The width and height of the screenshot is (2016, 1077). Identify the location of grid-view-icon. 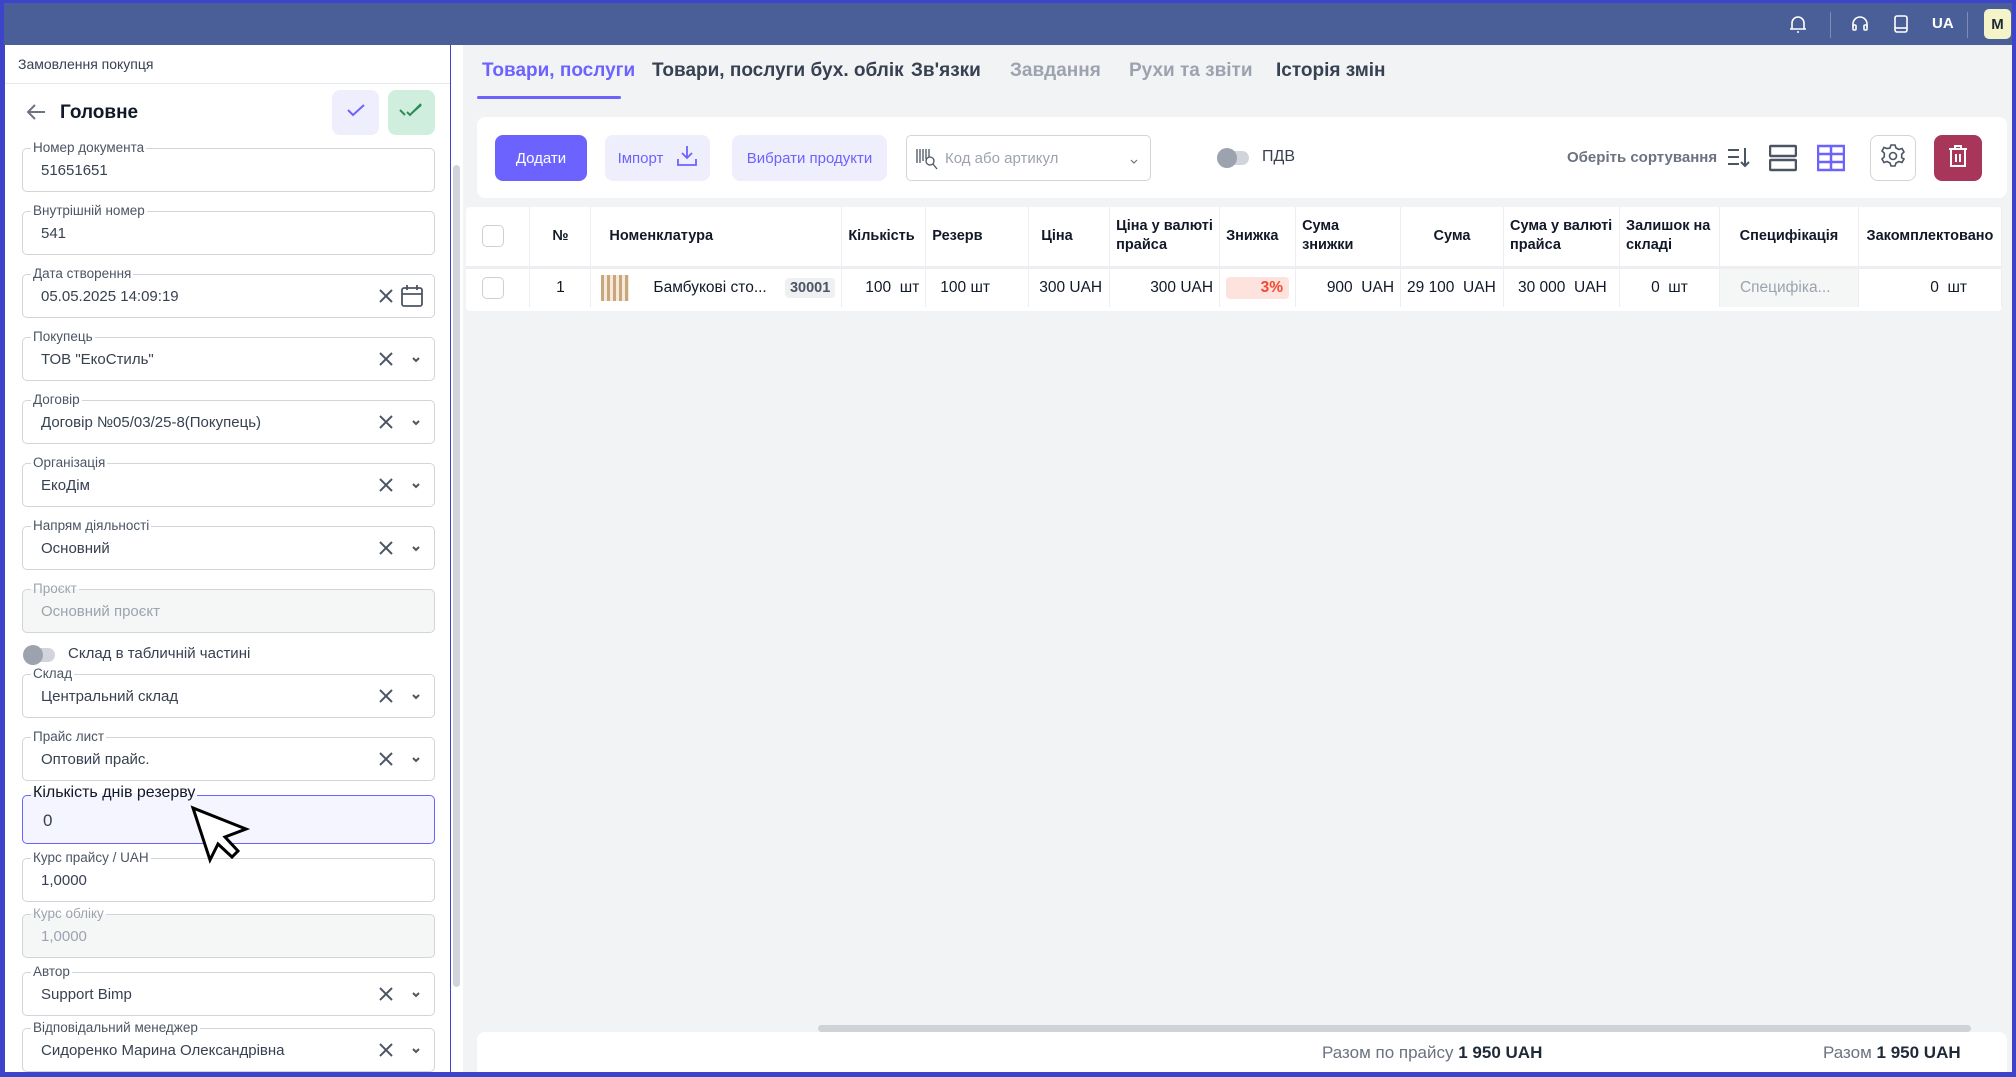
(1831, 160).